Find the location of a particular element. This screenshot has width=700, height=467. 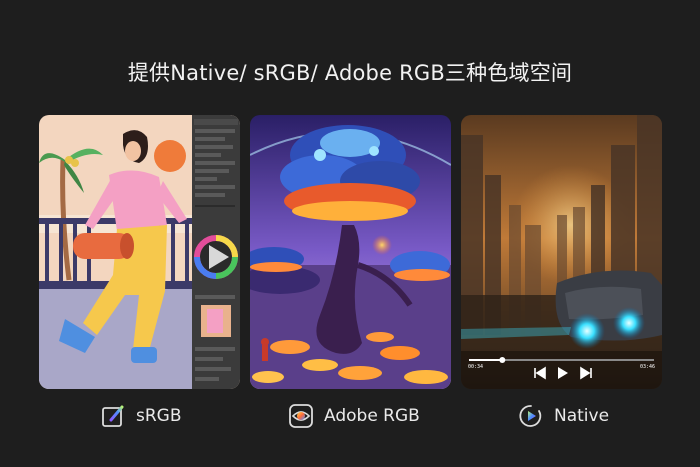

adobe-rgb-caption: Adobe RGB is located at coordinates (372, 416).